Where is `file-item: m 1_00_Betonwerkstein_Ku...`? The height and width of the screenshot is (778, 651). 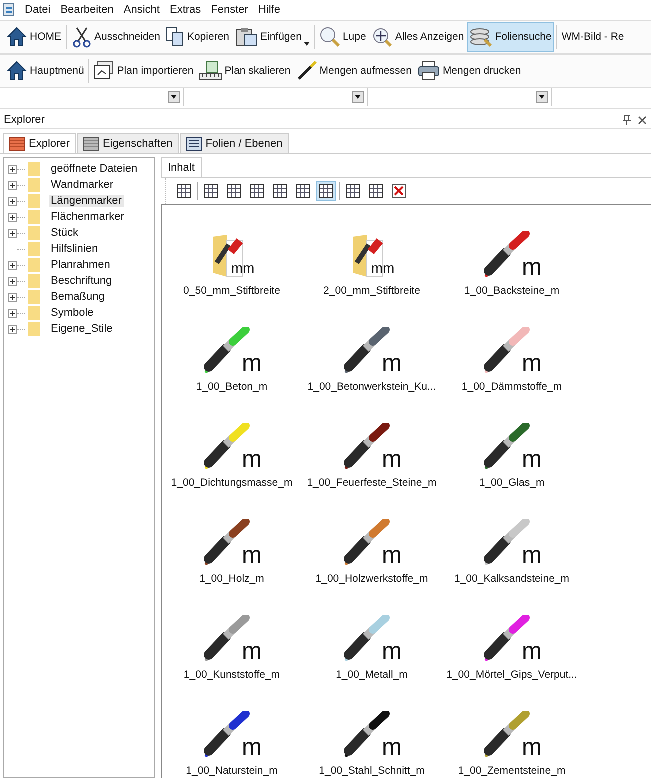
file-item: m 1_00_Betonwerkstein_Ku... is located at coordinates (372, 353).